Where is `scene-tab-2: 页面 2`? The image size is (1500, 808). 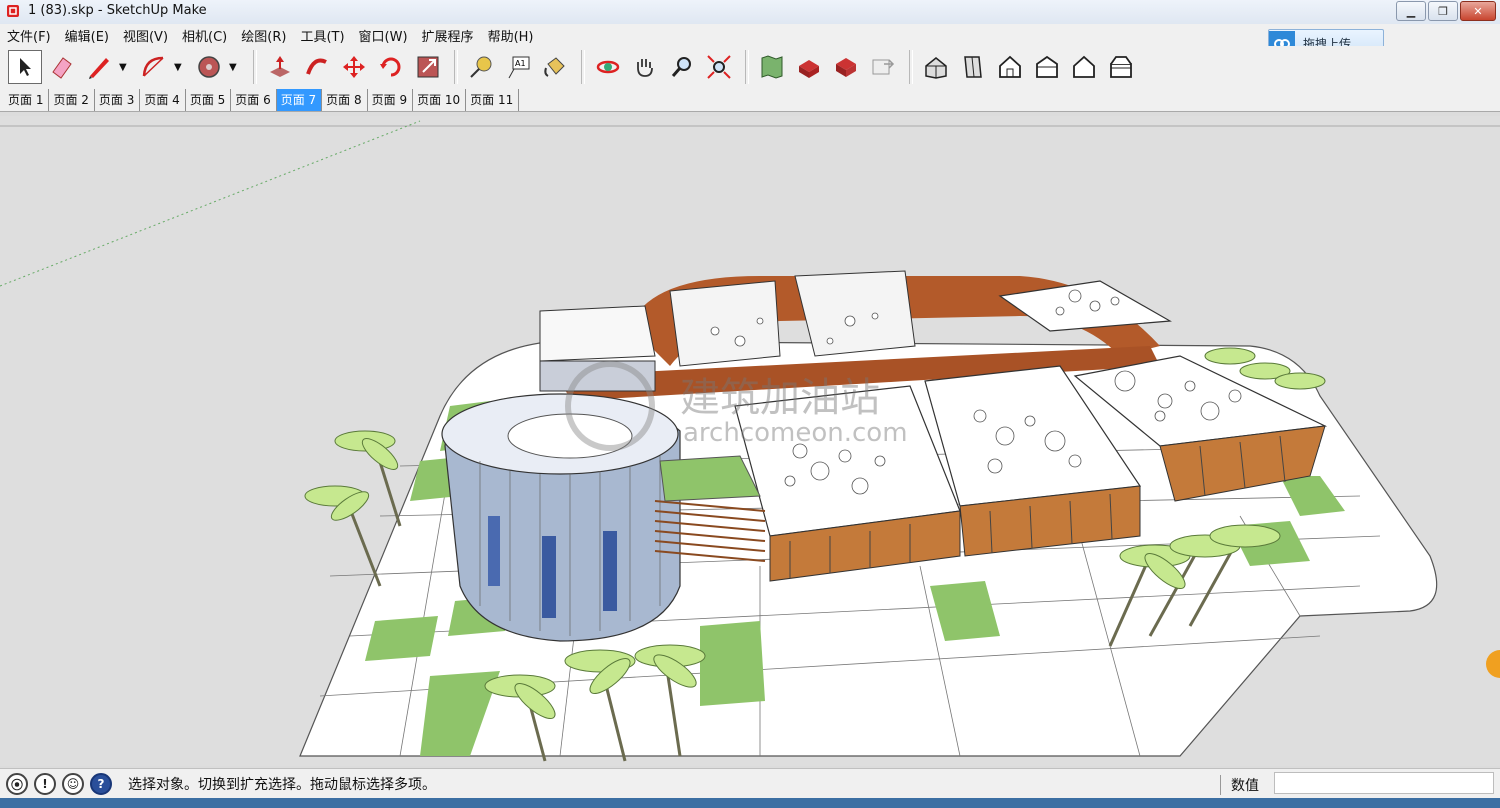
scene-tab-2: 页面 2 is located at coordinates (72, 100).